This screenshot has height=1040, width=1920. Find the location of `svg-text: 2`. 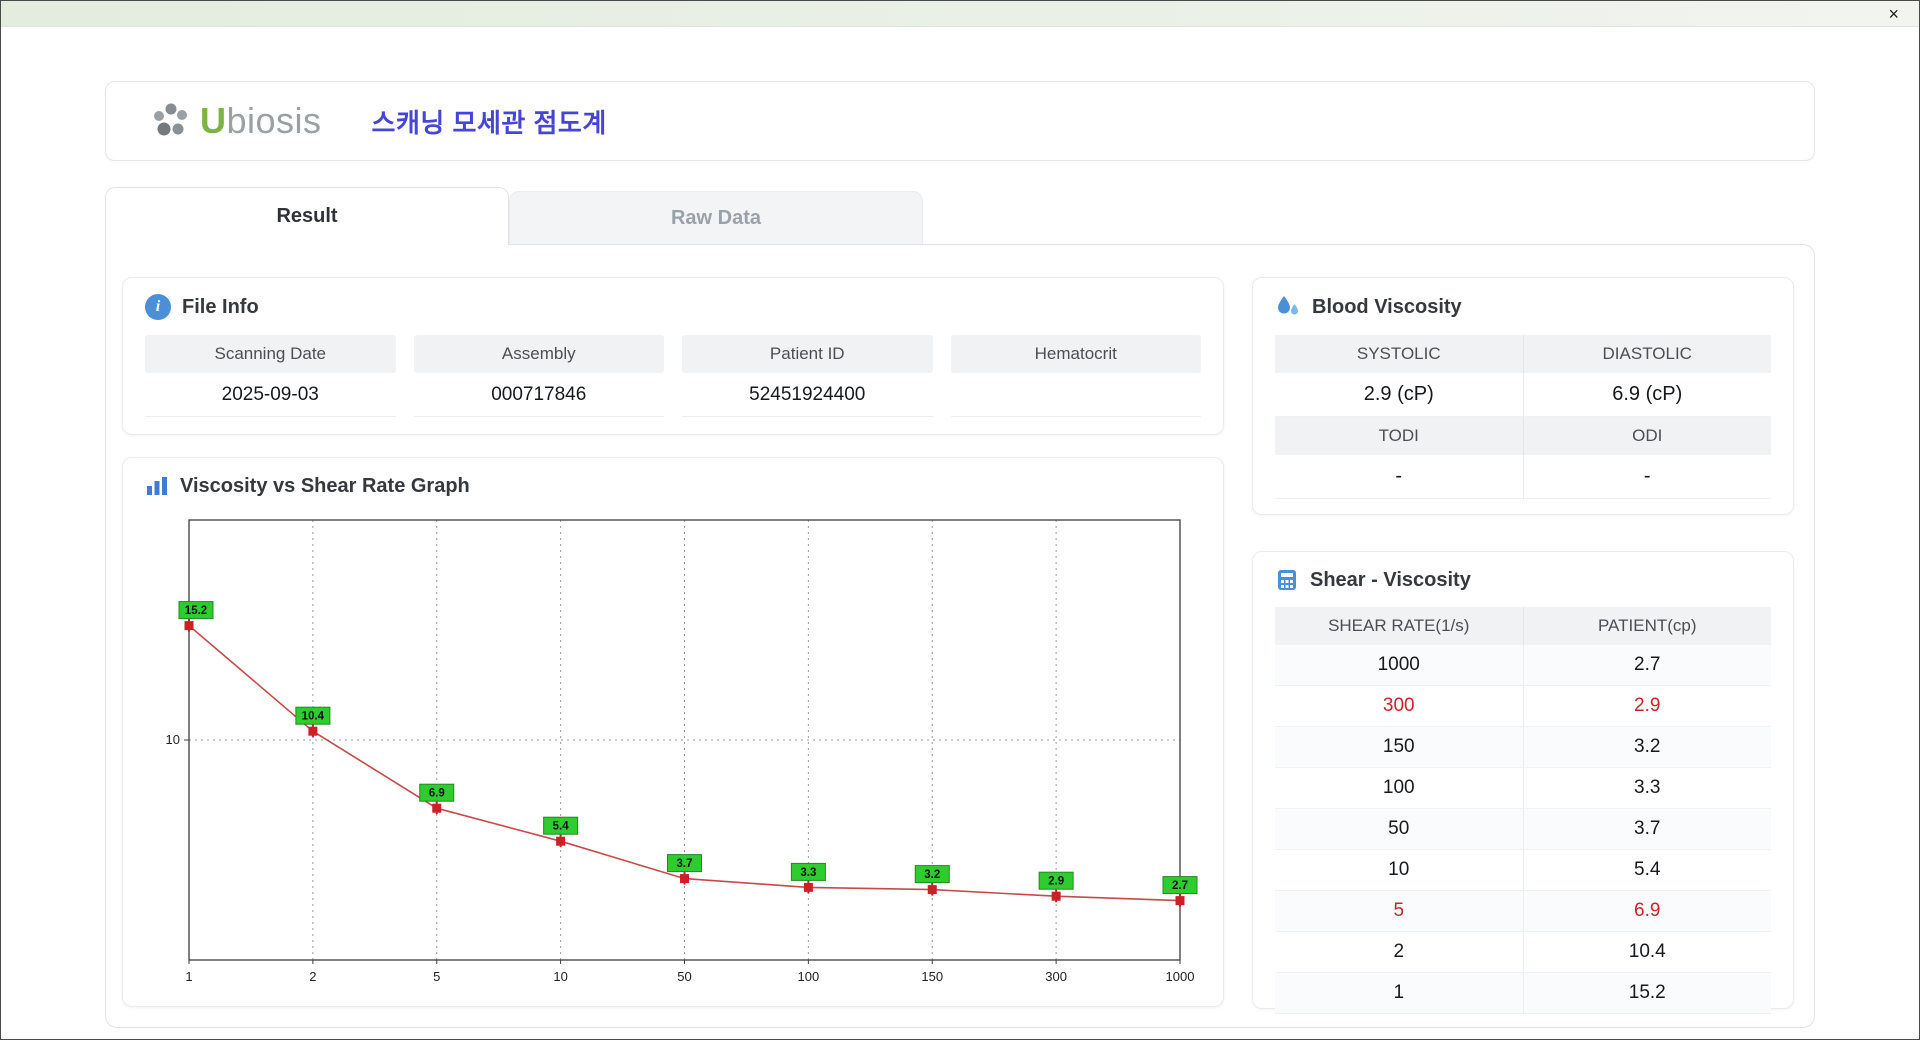

svg-text: 2 is located at coordinates (312, 976).